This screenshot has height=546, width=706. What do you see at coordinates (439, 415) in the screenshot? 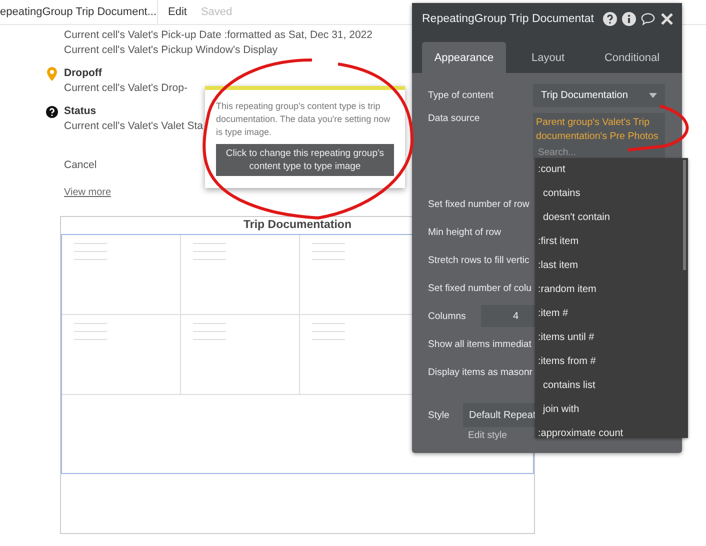
I see `field-label: Style` at bounding box center [439, 415].